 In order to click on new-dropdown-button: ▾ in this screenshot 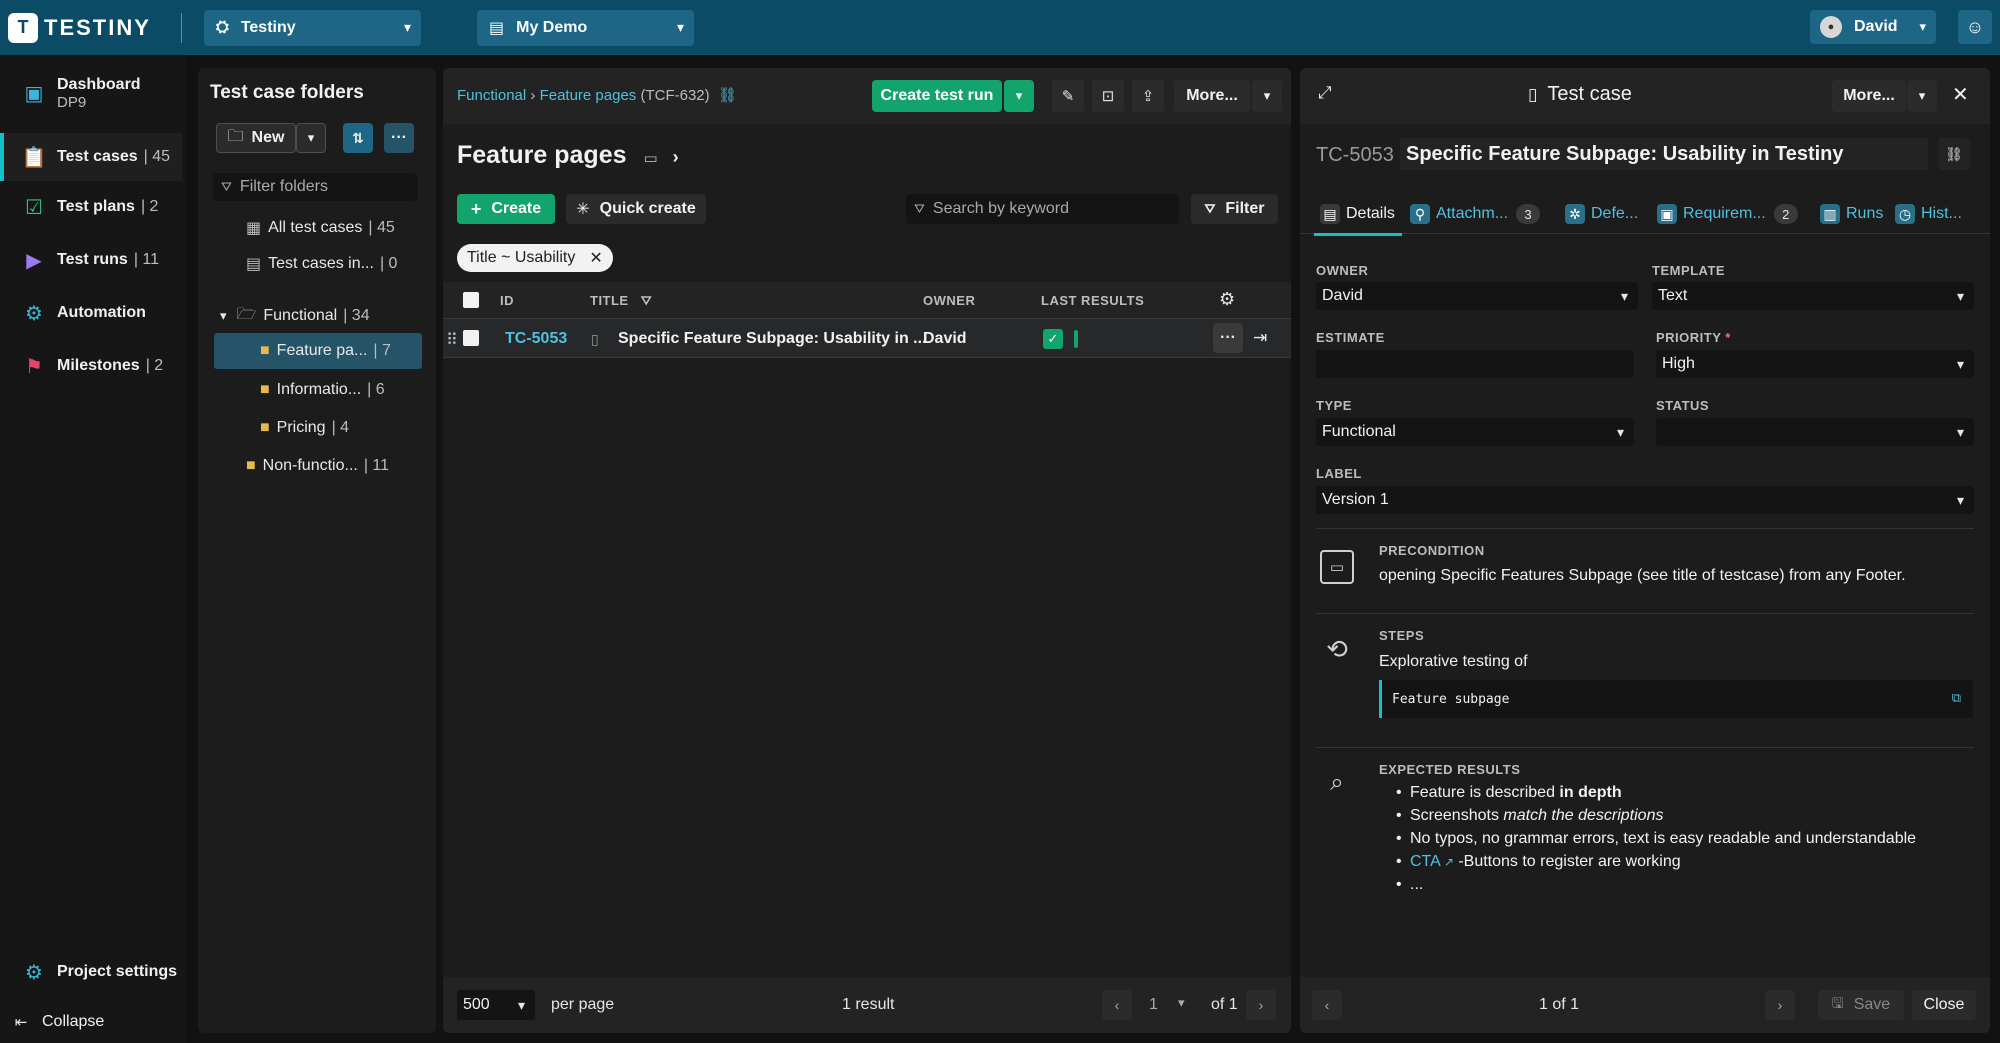, I will do `click(311, 138)`.